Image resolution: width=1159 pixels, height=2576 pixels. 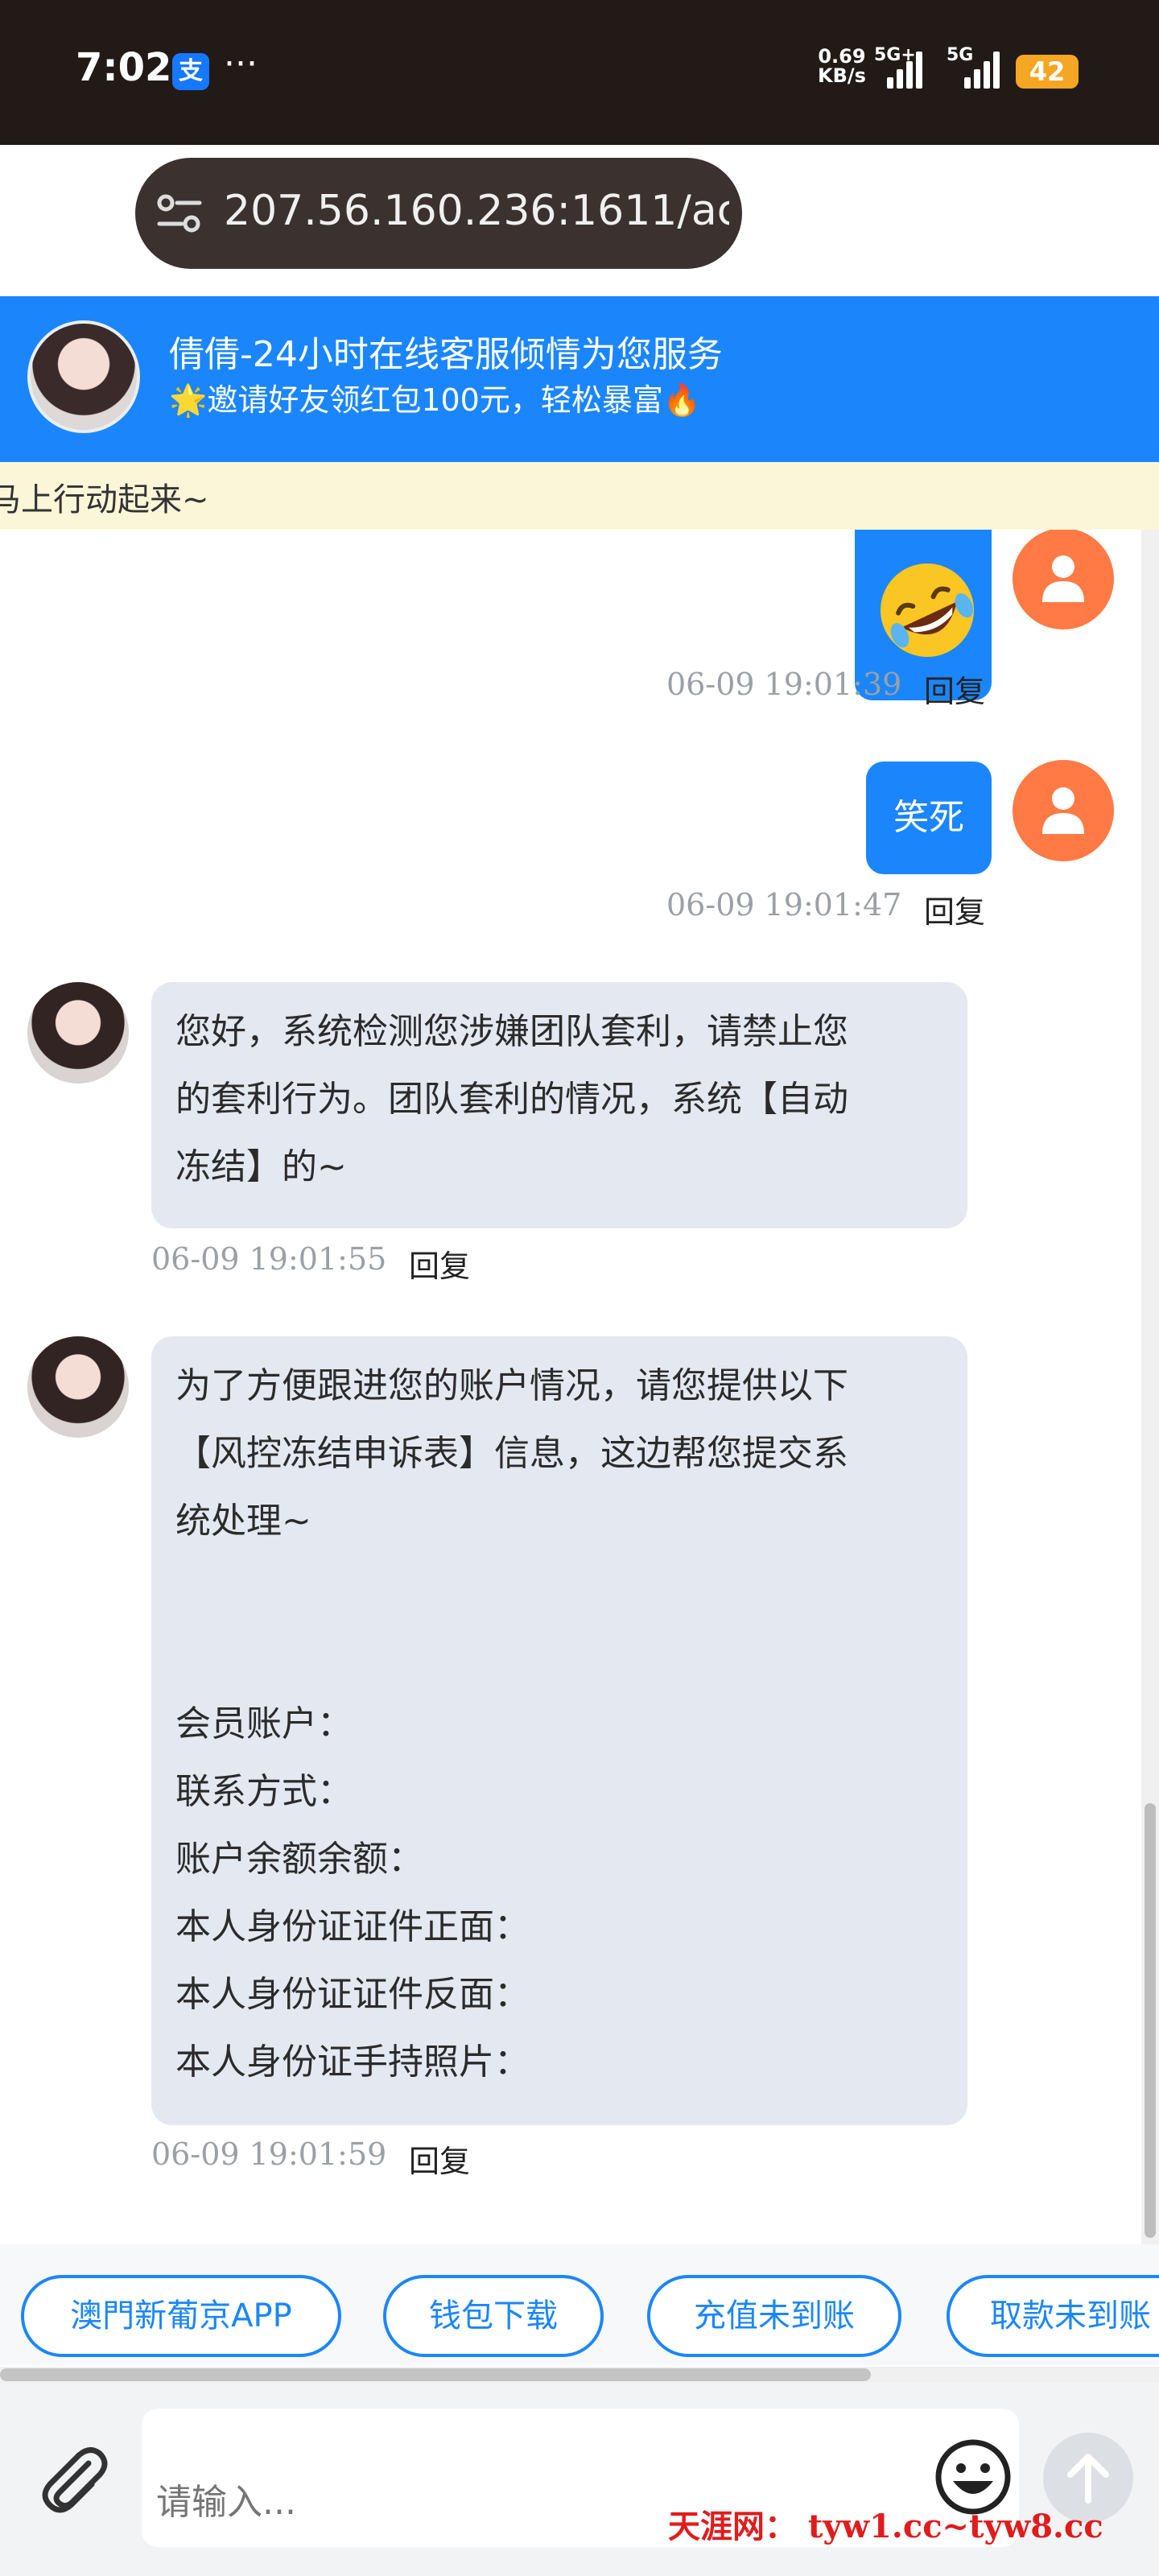 What do you see at coordinates (446, 354) in the screenshot?
I see `agent-title: 倩倩-24小时在线客服倾情为您服务` at bounding box center [446, 354].